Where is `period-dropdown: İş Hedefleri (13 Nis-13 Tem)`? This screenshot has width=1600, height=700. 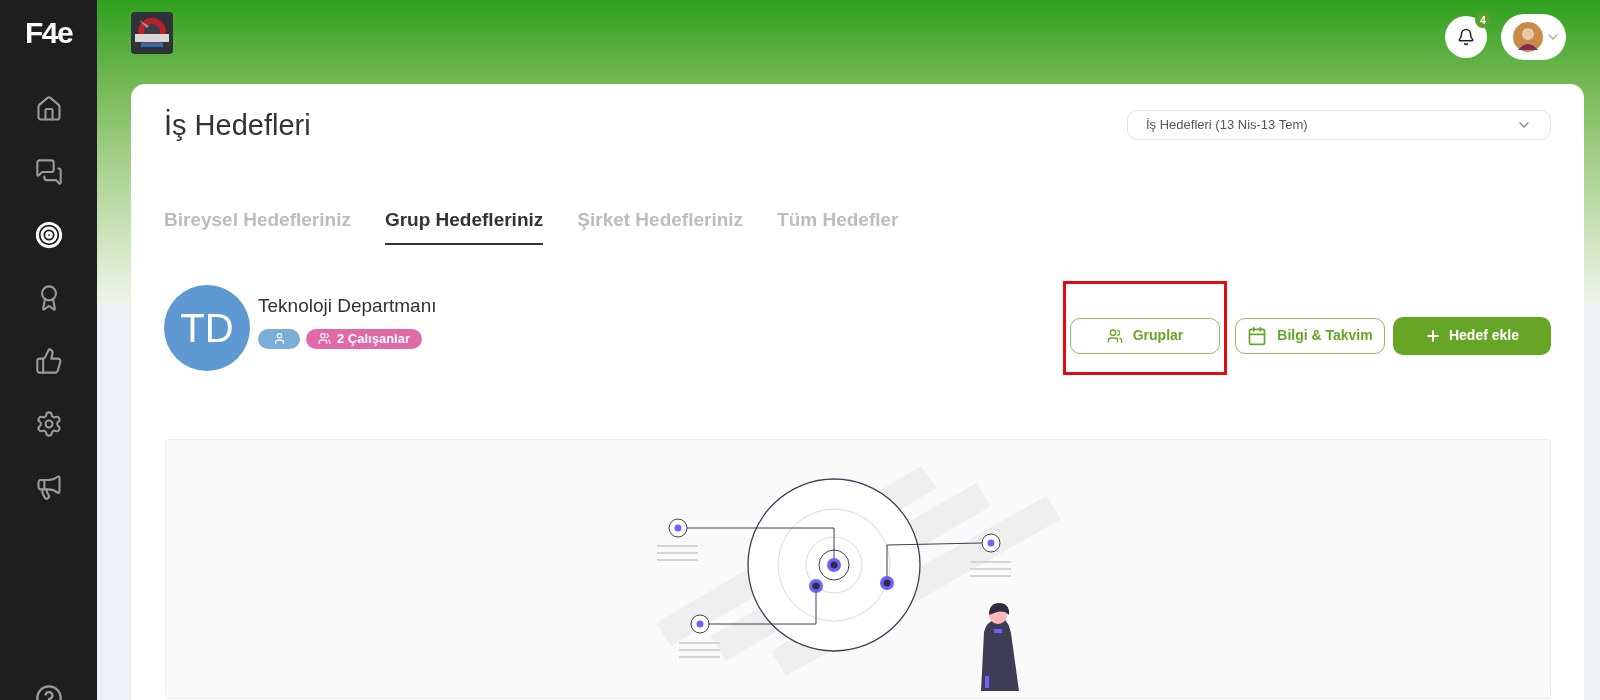 period-dropdown: İş Hedefleri (13 Nis-13 Tem) is located at coordinates (1339, 125).